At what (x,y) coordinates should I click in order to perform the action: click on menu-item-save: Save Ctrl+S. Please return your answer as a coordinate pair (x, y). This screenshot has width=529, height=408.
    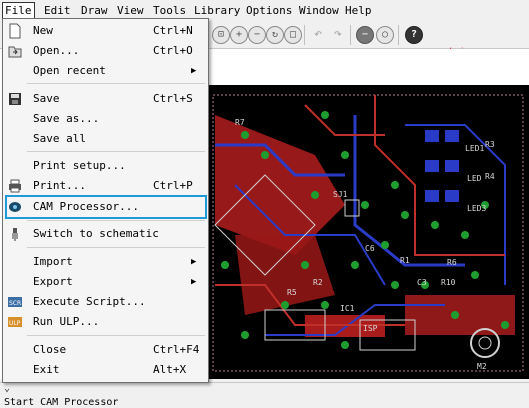
    Looking at the image, I should click on (105, 99).